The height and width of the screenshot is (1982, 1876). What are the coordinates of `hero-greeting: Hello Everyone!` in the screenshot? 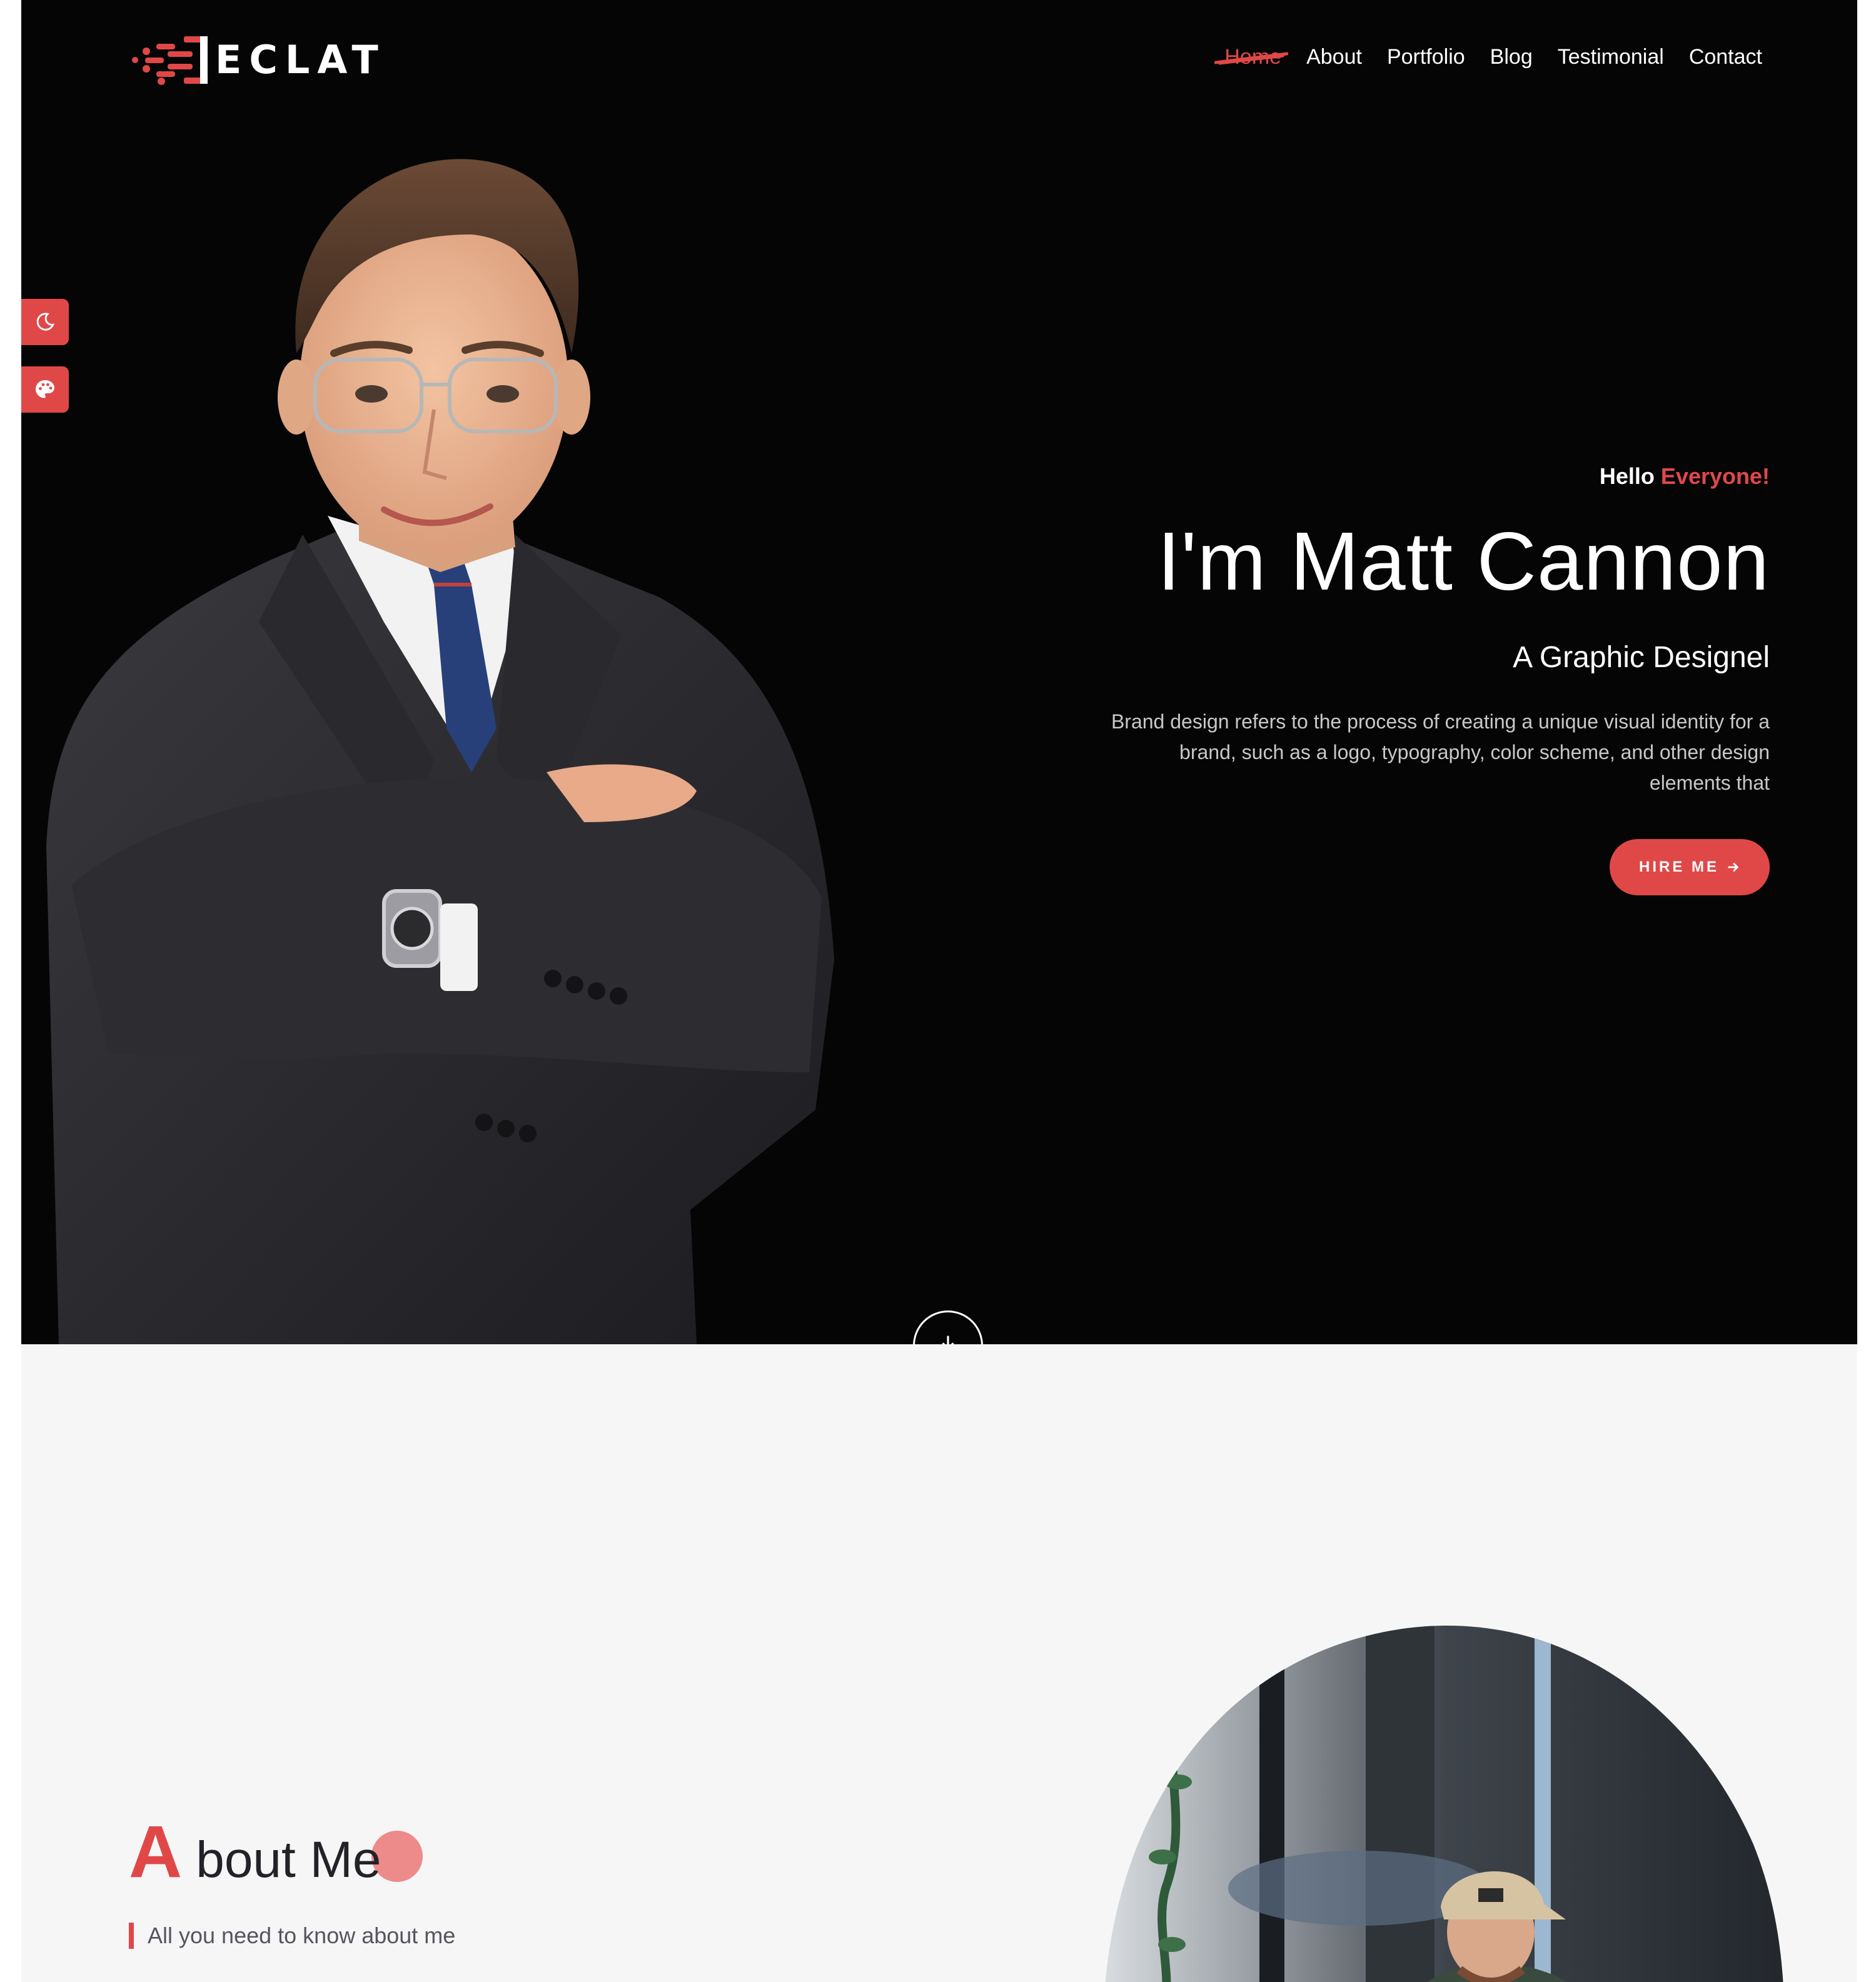 It's located at (1685, 476).